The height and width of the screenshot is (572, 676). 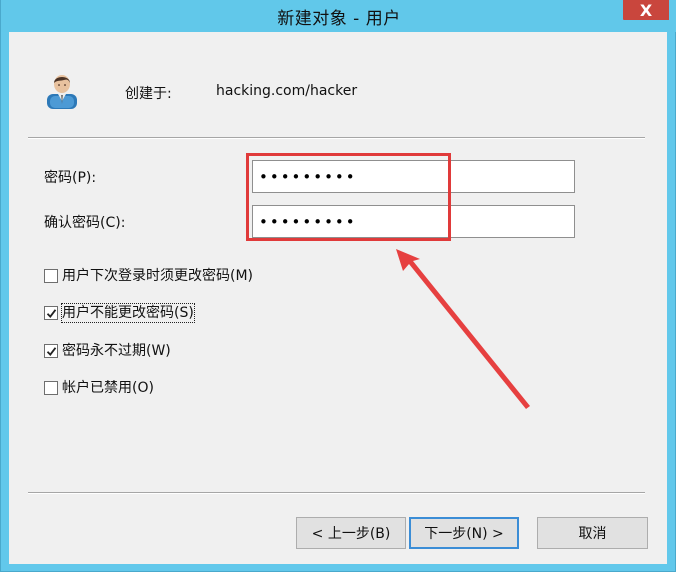 What do you see at coordinates (51, 276) in the screenshot?
I see `checkbox-change-at-next-logon` at bounding box center [51, 276].